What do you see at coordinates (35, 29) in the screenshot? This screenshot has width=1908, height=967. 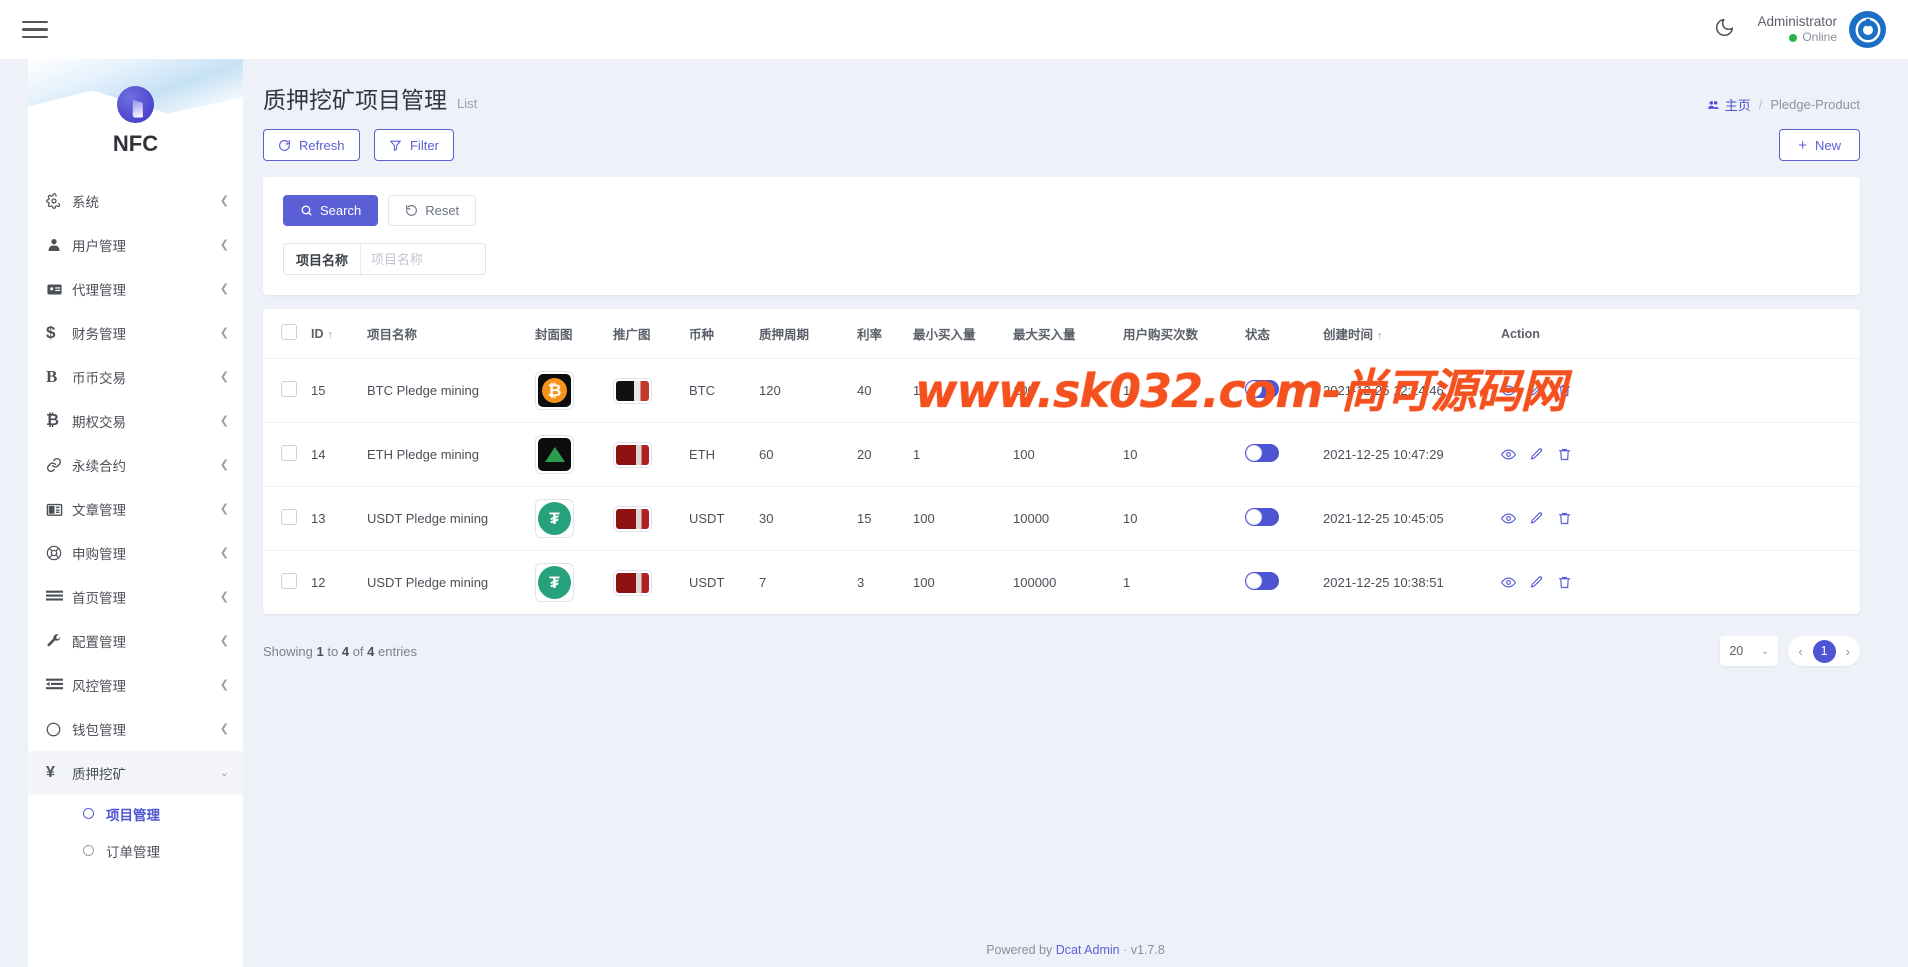 I see `hamburger-menu-icon` at bounding box center [35, 29].